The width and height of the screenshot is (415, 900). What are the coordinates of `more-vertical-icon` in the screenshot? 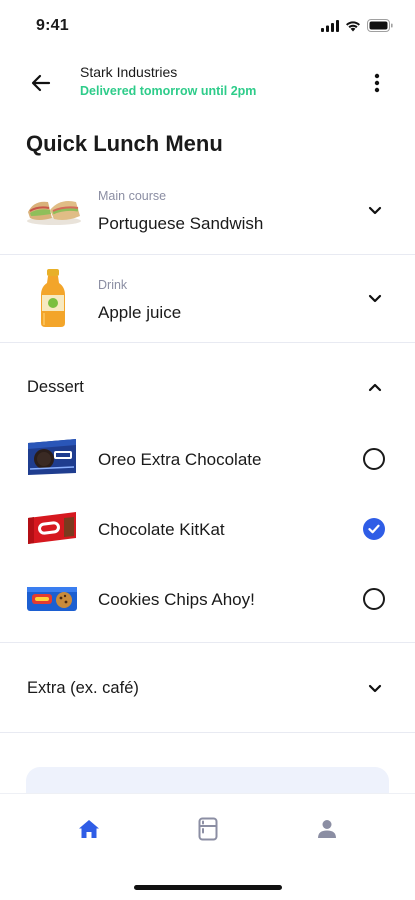 It's located at (377, 83).